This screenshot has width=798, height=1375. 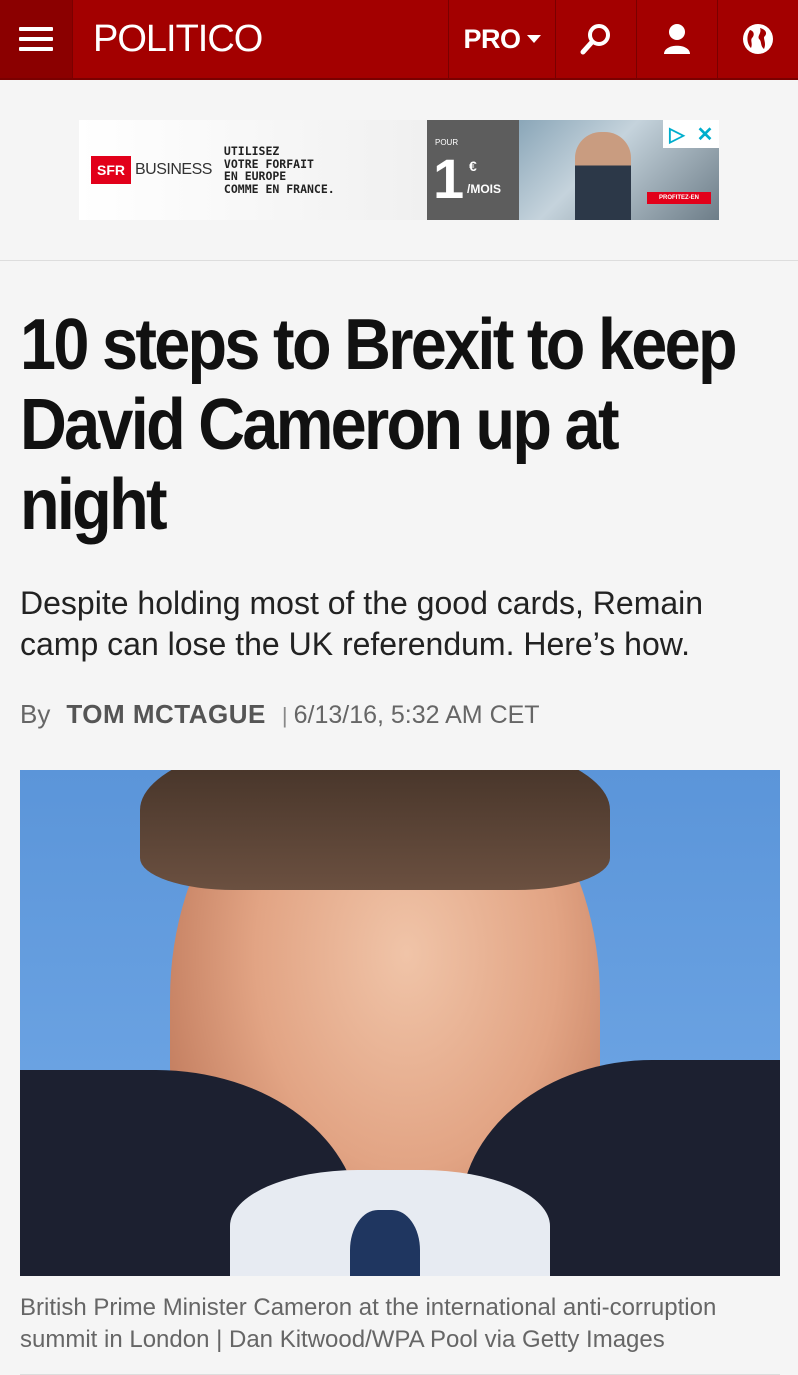 I want to click on sfr-logo: SFR, so click(x=111, y=170).